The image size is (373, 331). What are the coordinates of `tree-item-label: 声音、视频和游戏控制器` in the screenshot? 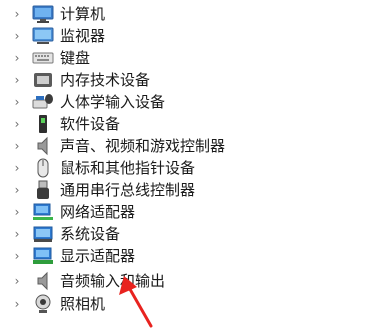 It's located at (143, 146).